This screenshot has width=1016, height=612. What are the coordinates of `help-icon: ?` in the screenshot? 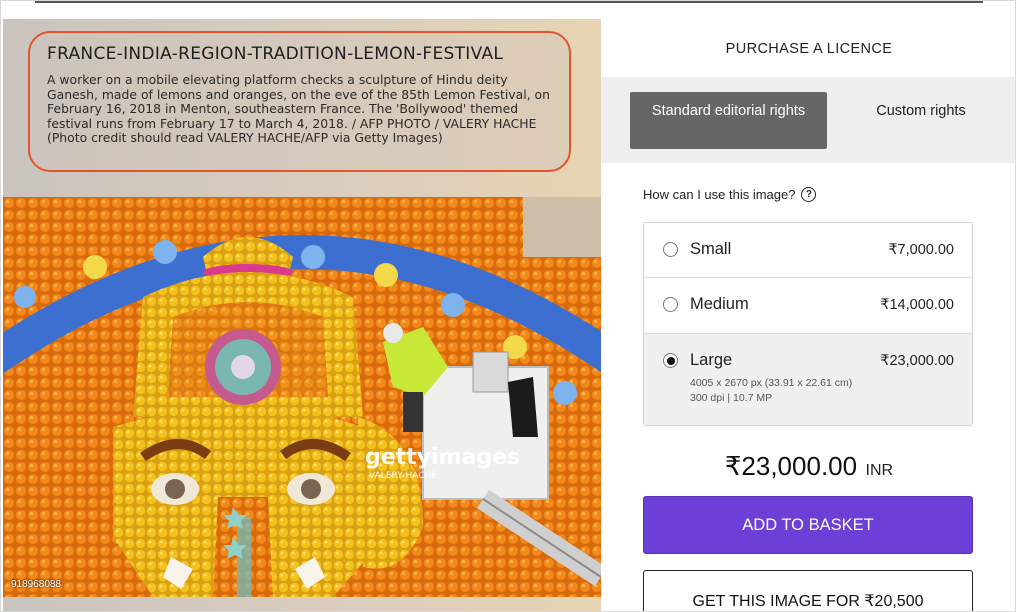 It's located at (809, 194).